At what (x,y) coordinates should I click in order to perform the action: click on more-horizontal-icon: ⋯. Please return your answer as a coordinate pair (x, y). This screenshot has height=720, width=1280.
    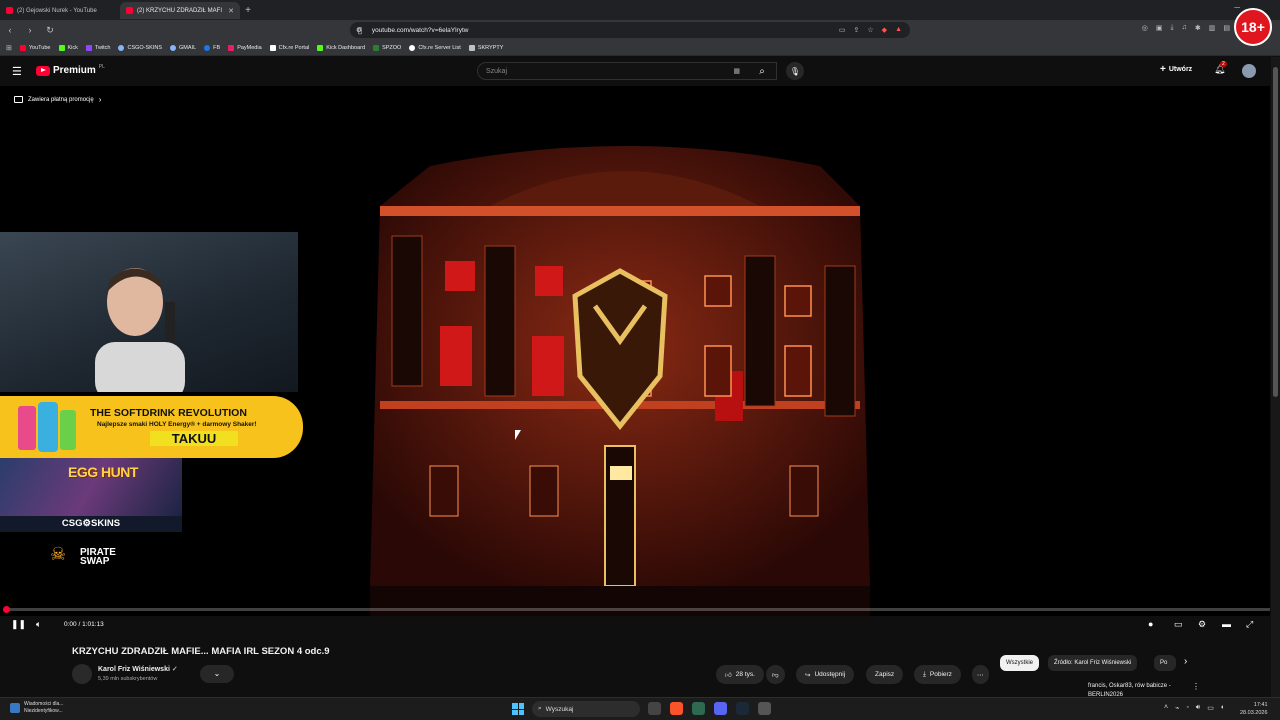
    Looking at the image, I should click on (980, 675).